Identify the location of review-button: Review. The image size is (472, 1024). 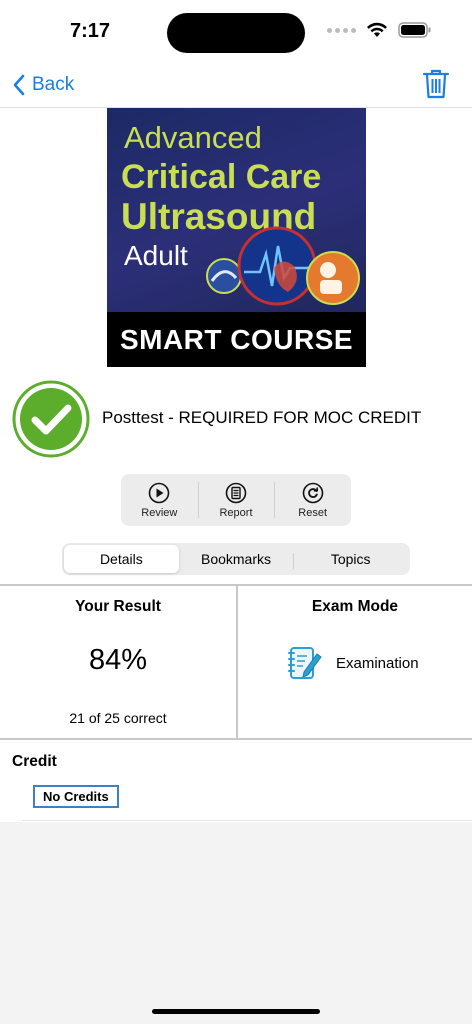
(159, 500).